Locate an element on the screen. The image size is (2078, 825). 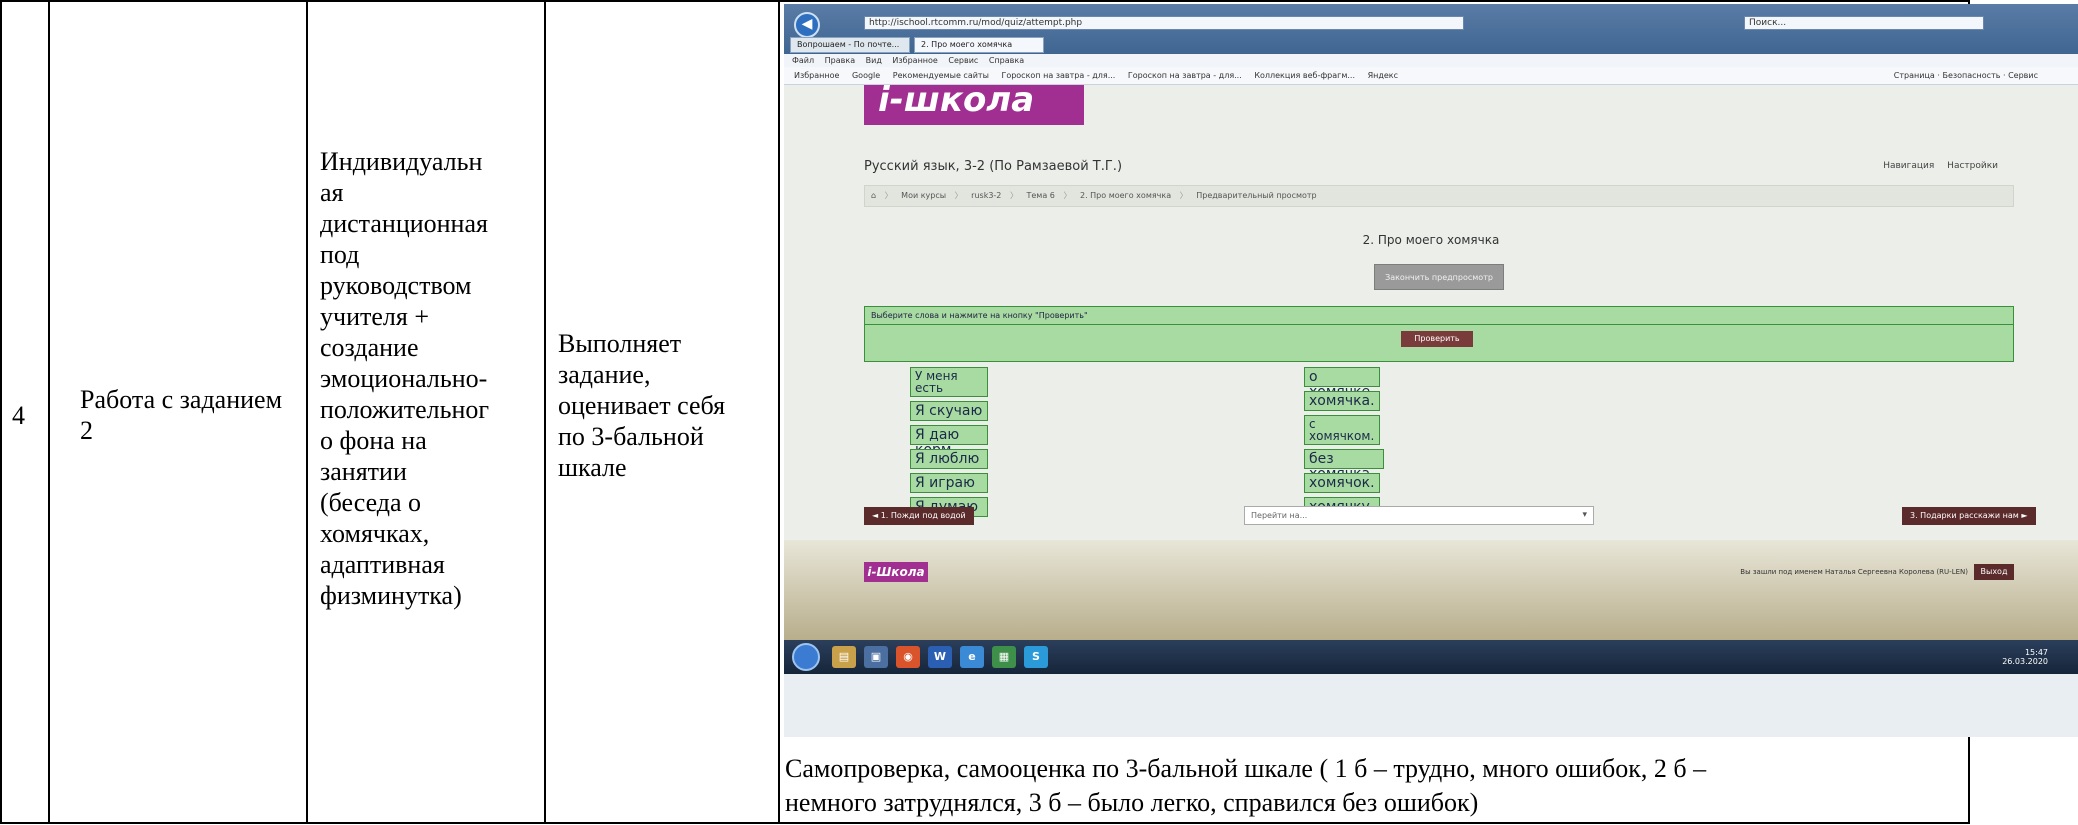
top-links: Навигация Настройки is located at coordinates (1935, 166).